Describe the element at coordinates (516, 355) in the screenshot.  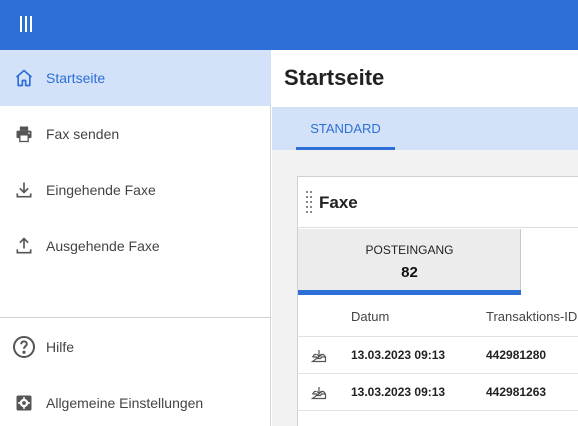
I see `cell-transaktions-id: 442981280` at that location.